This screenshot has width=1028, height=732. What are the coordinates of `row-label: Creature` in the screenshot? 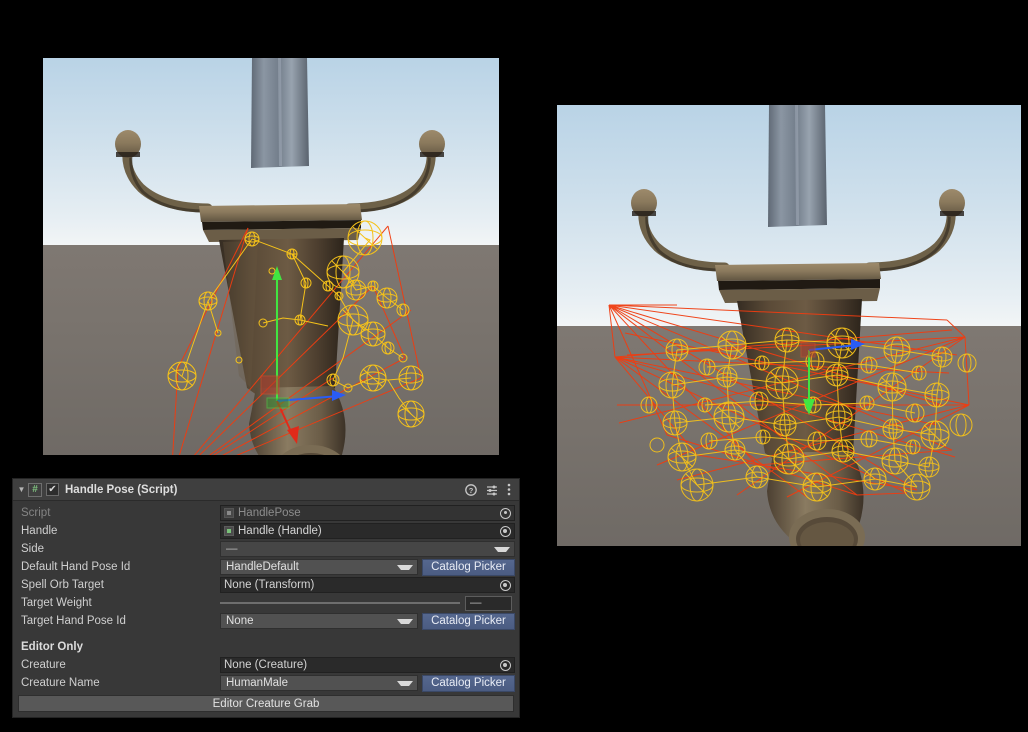 It's located at (43, 665).